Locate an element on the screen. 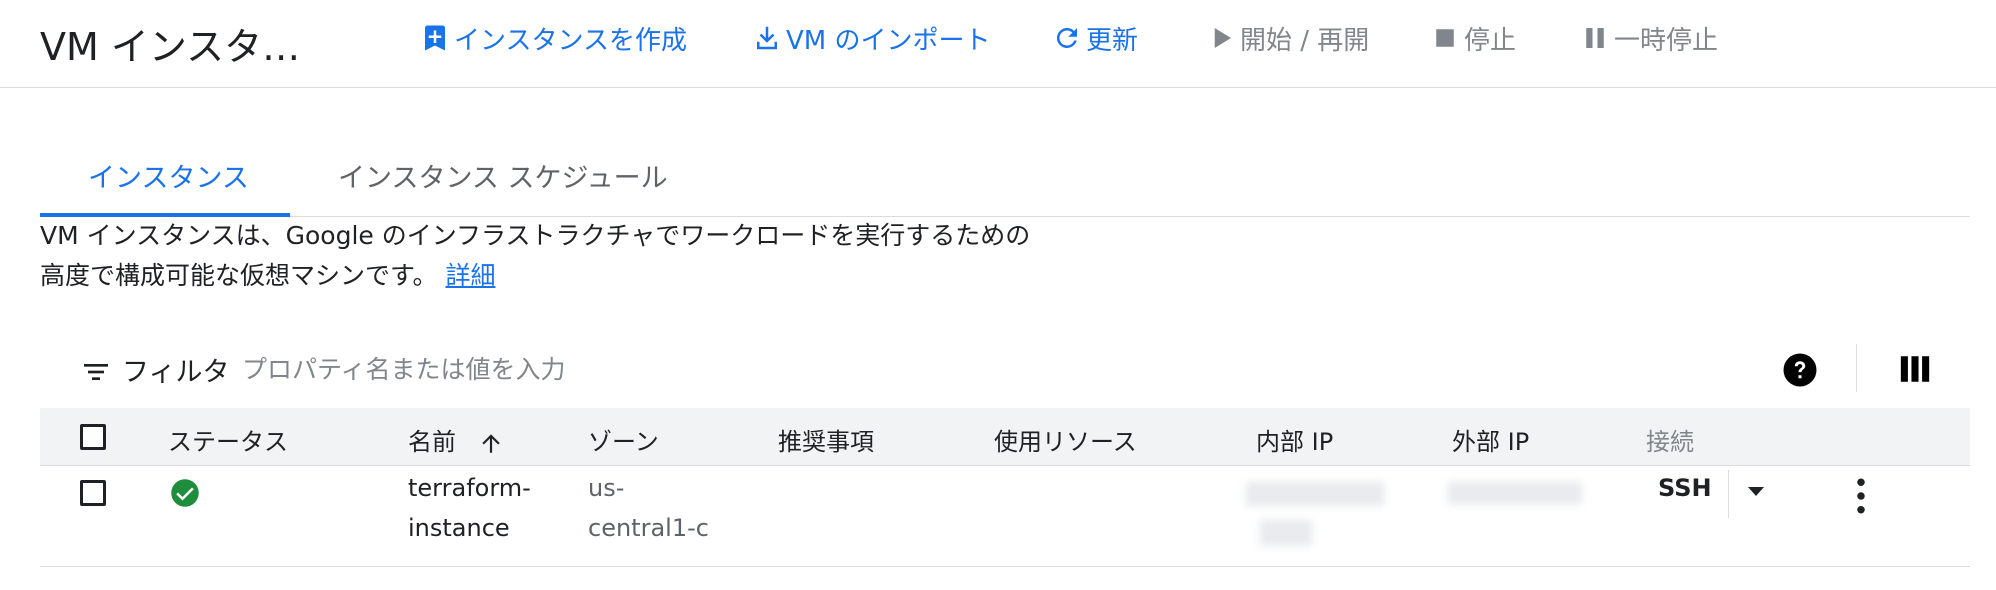 The height and width of the screenshot is (590, 1996). column-header-name-label: 名前 is located at coordinates (432, 442).